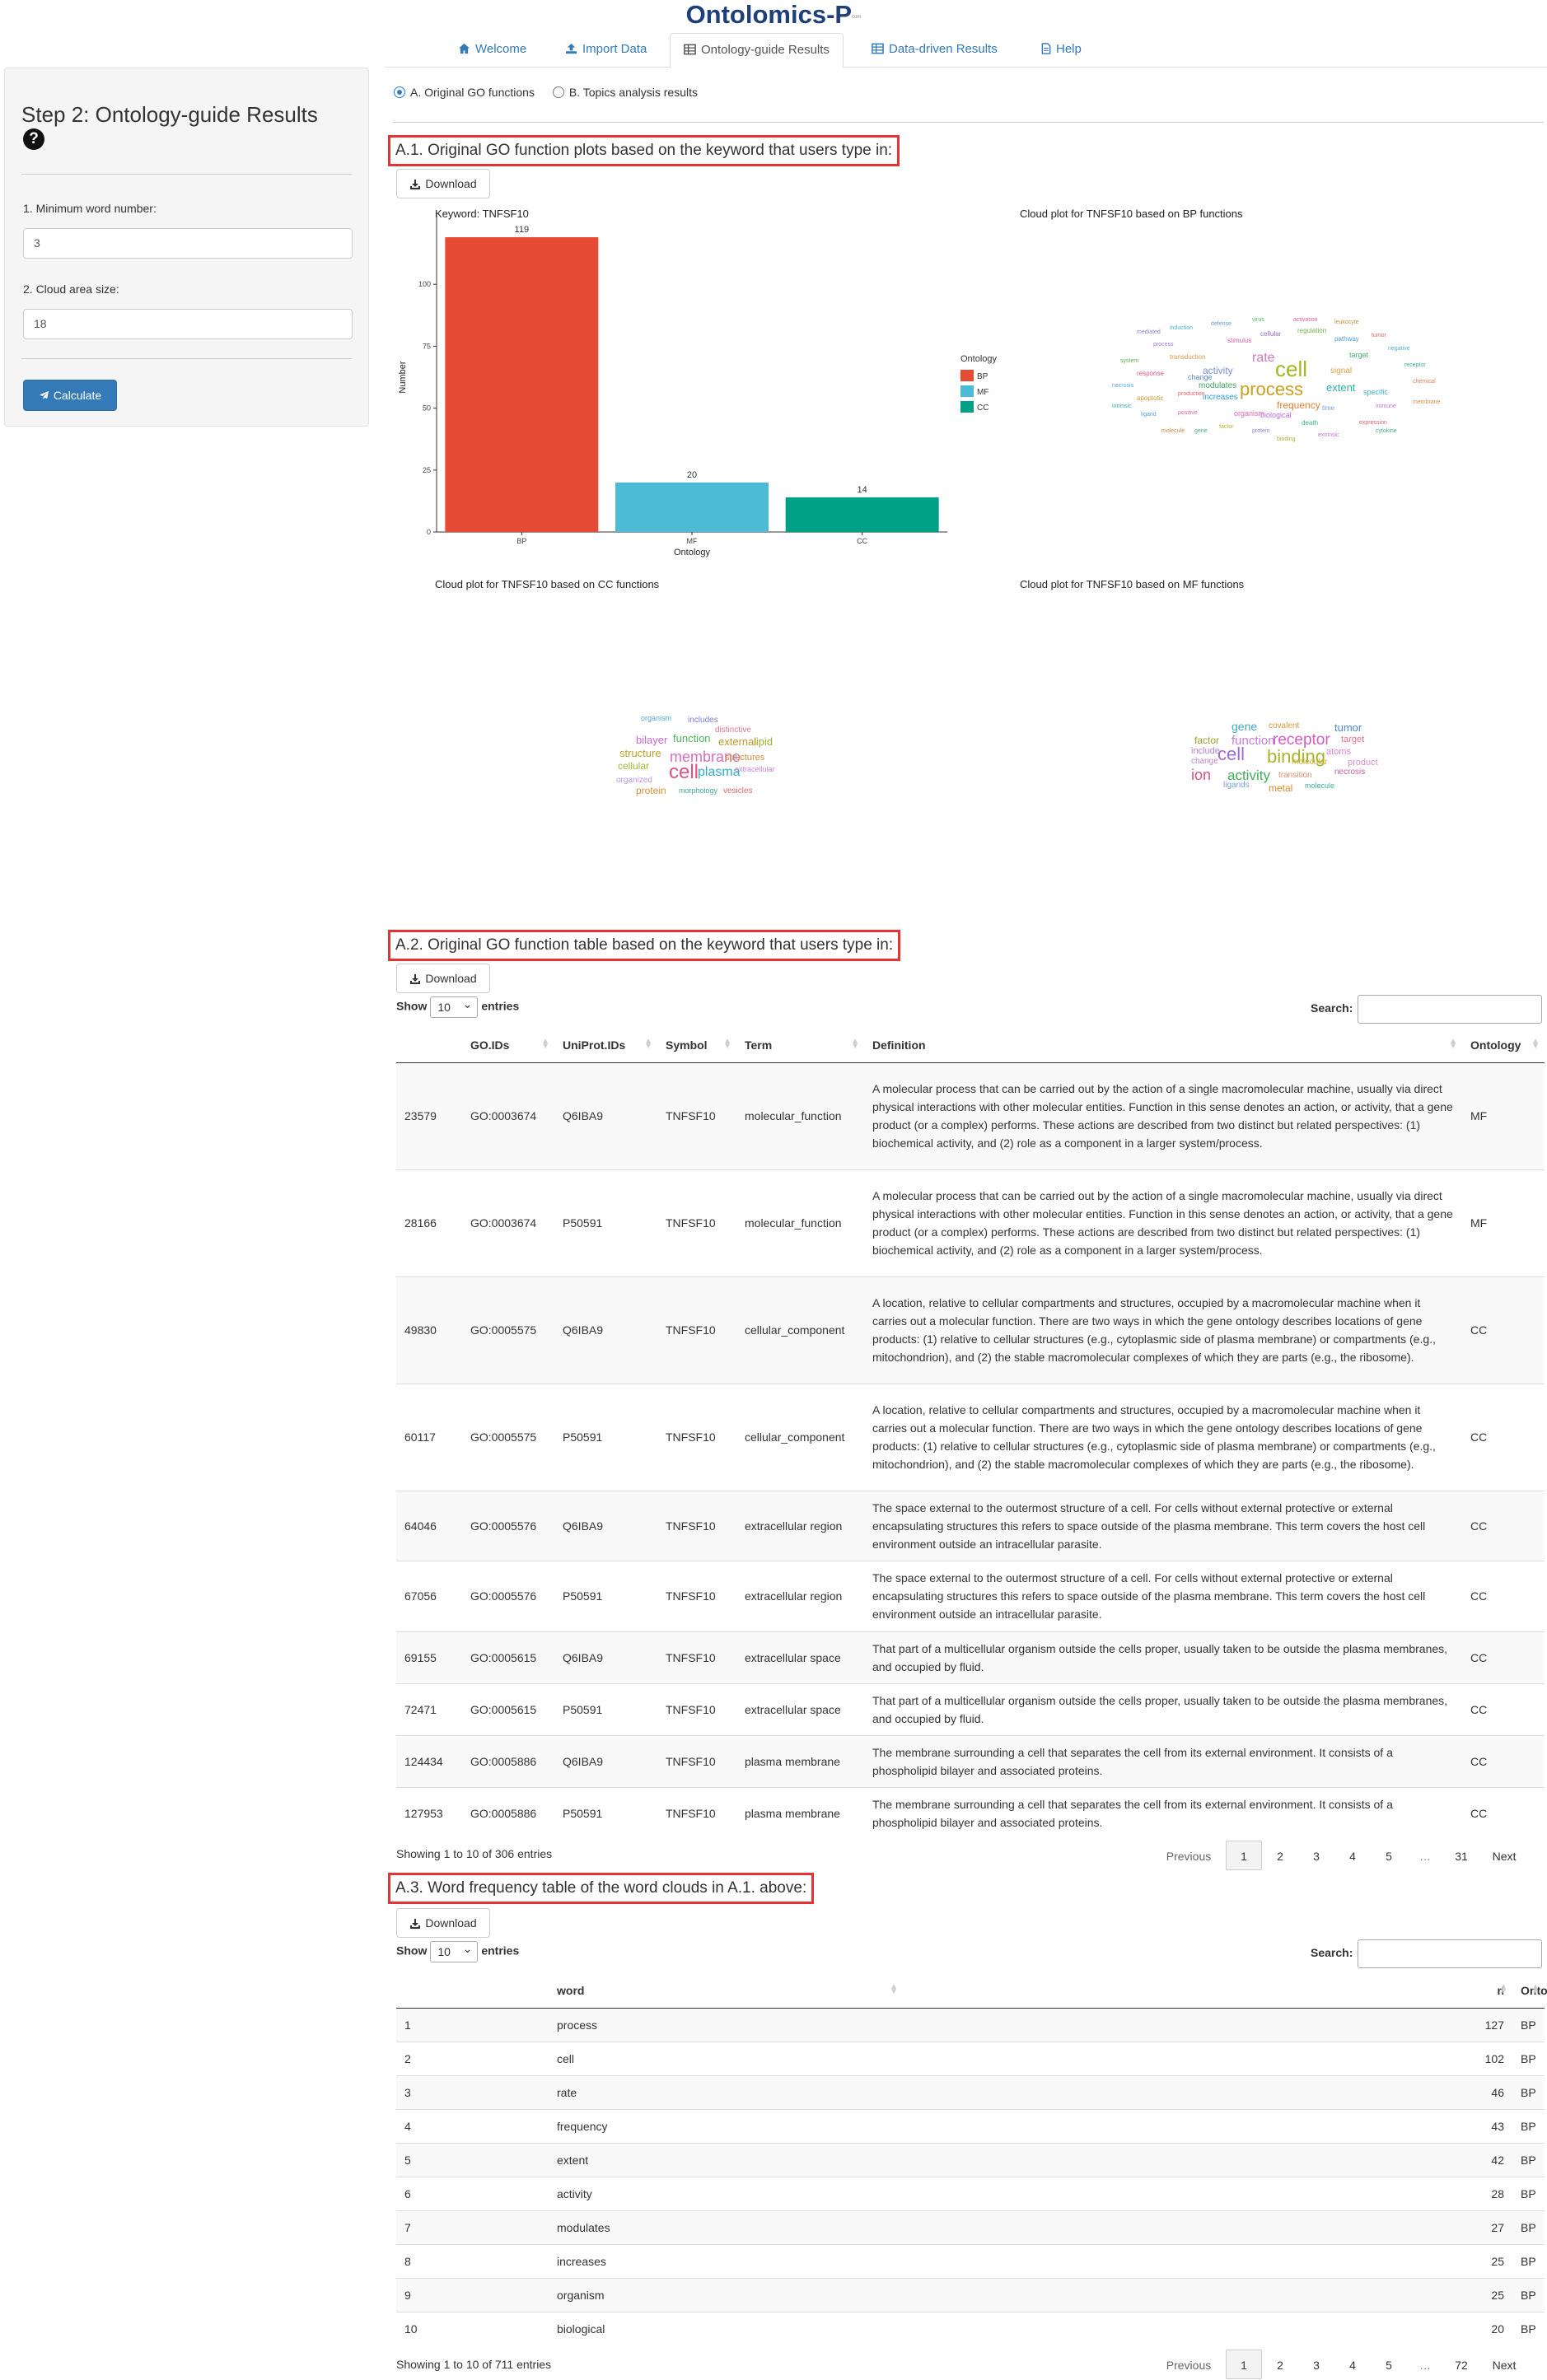 The height and width of the screenshot is (2380, 1547). Describe the element at coordinates (70, 395) in the screenshot. I see `calculate-button: Calculate` at that location.